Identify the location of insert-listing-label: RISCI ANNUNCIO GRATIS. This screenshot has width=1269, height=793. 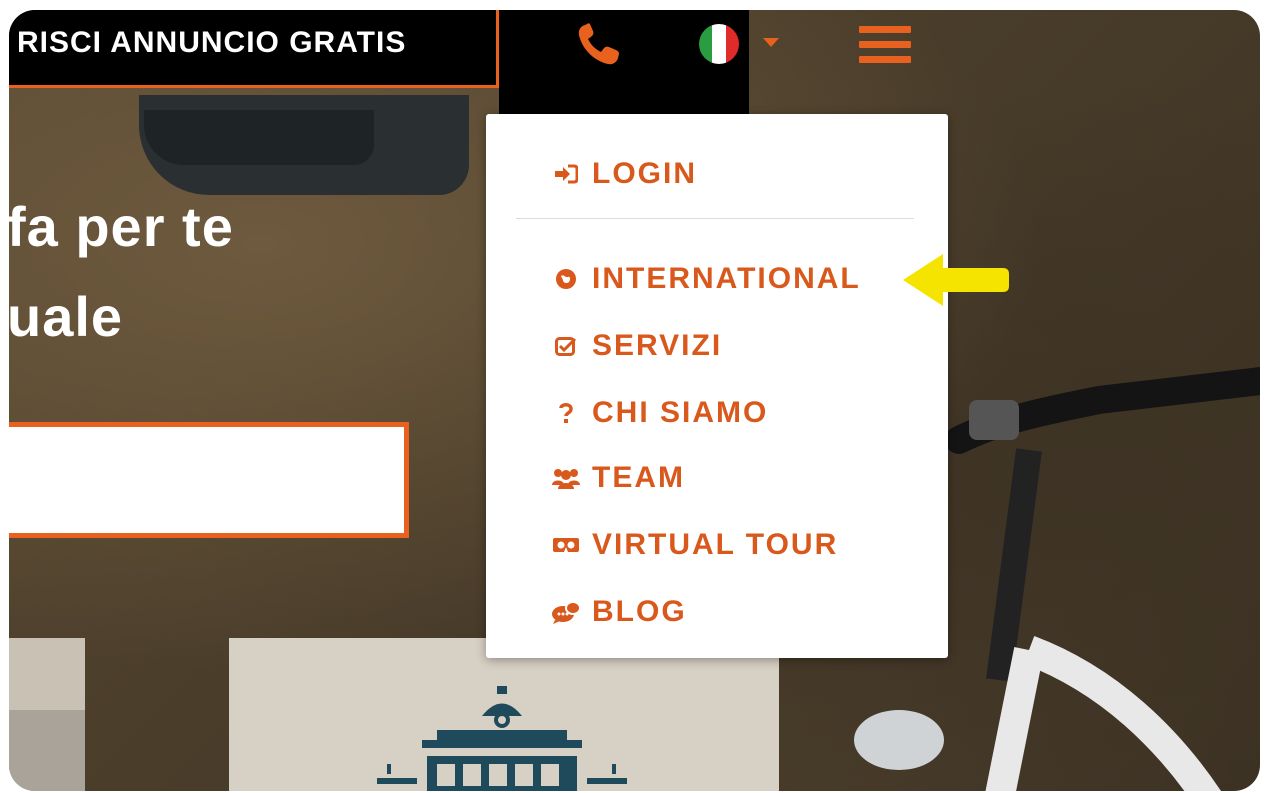
(212, 42).